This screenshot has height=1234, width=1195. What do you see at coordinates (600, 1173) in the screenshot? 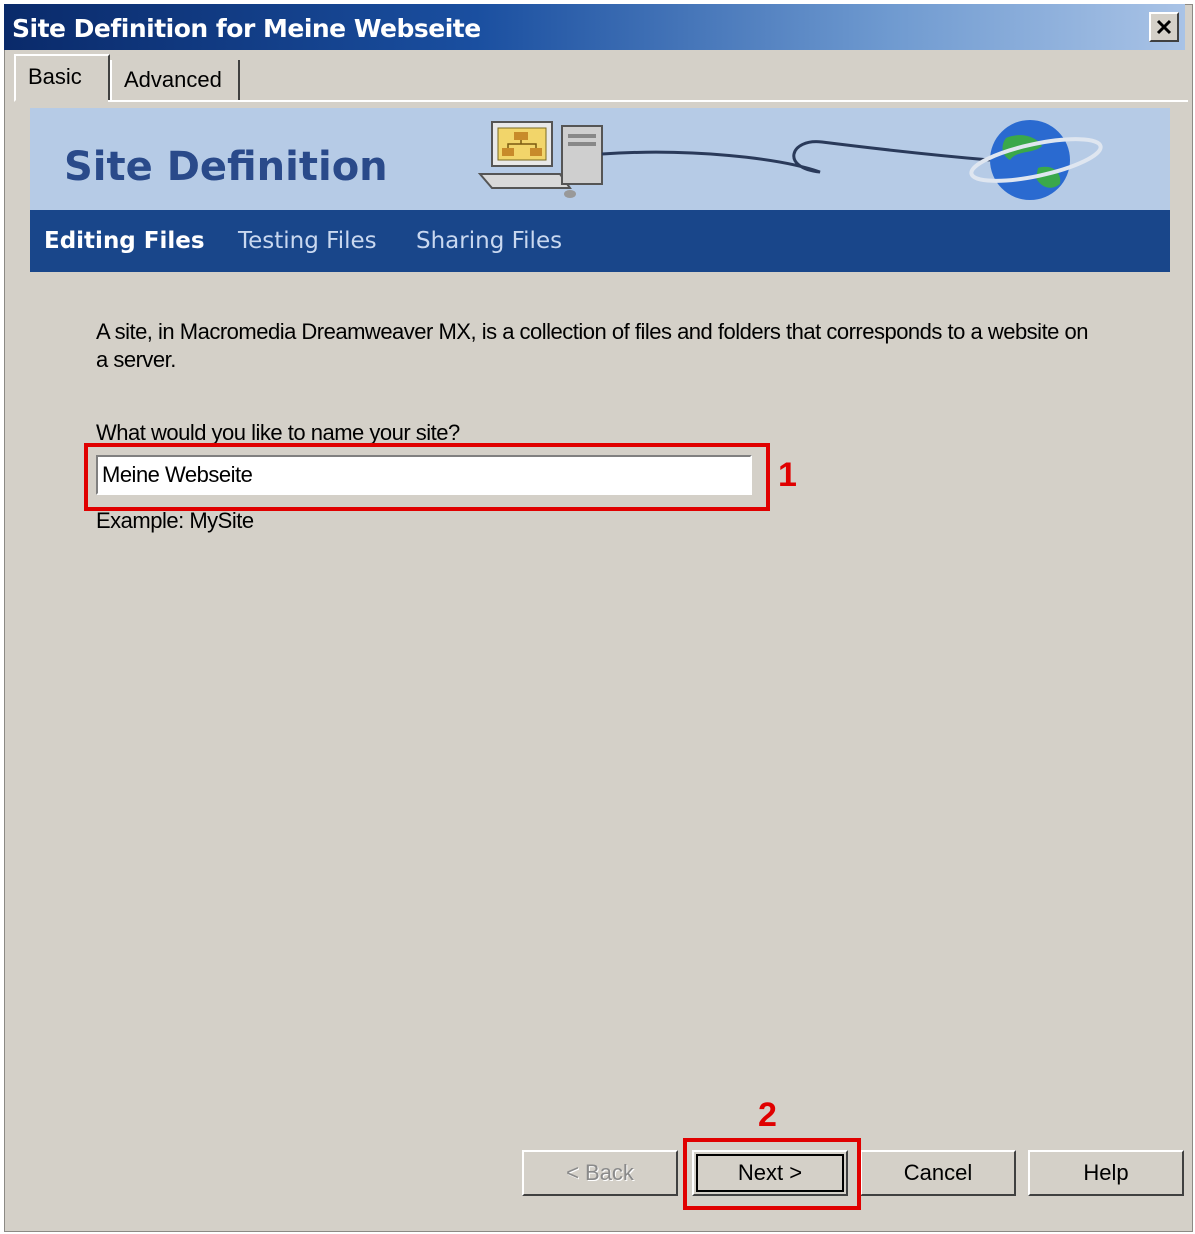
I see `back-button: < Back` at bounding box center [600, 1173].